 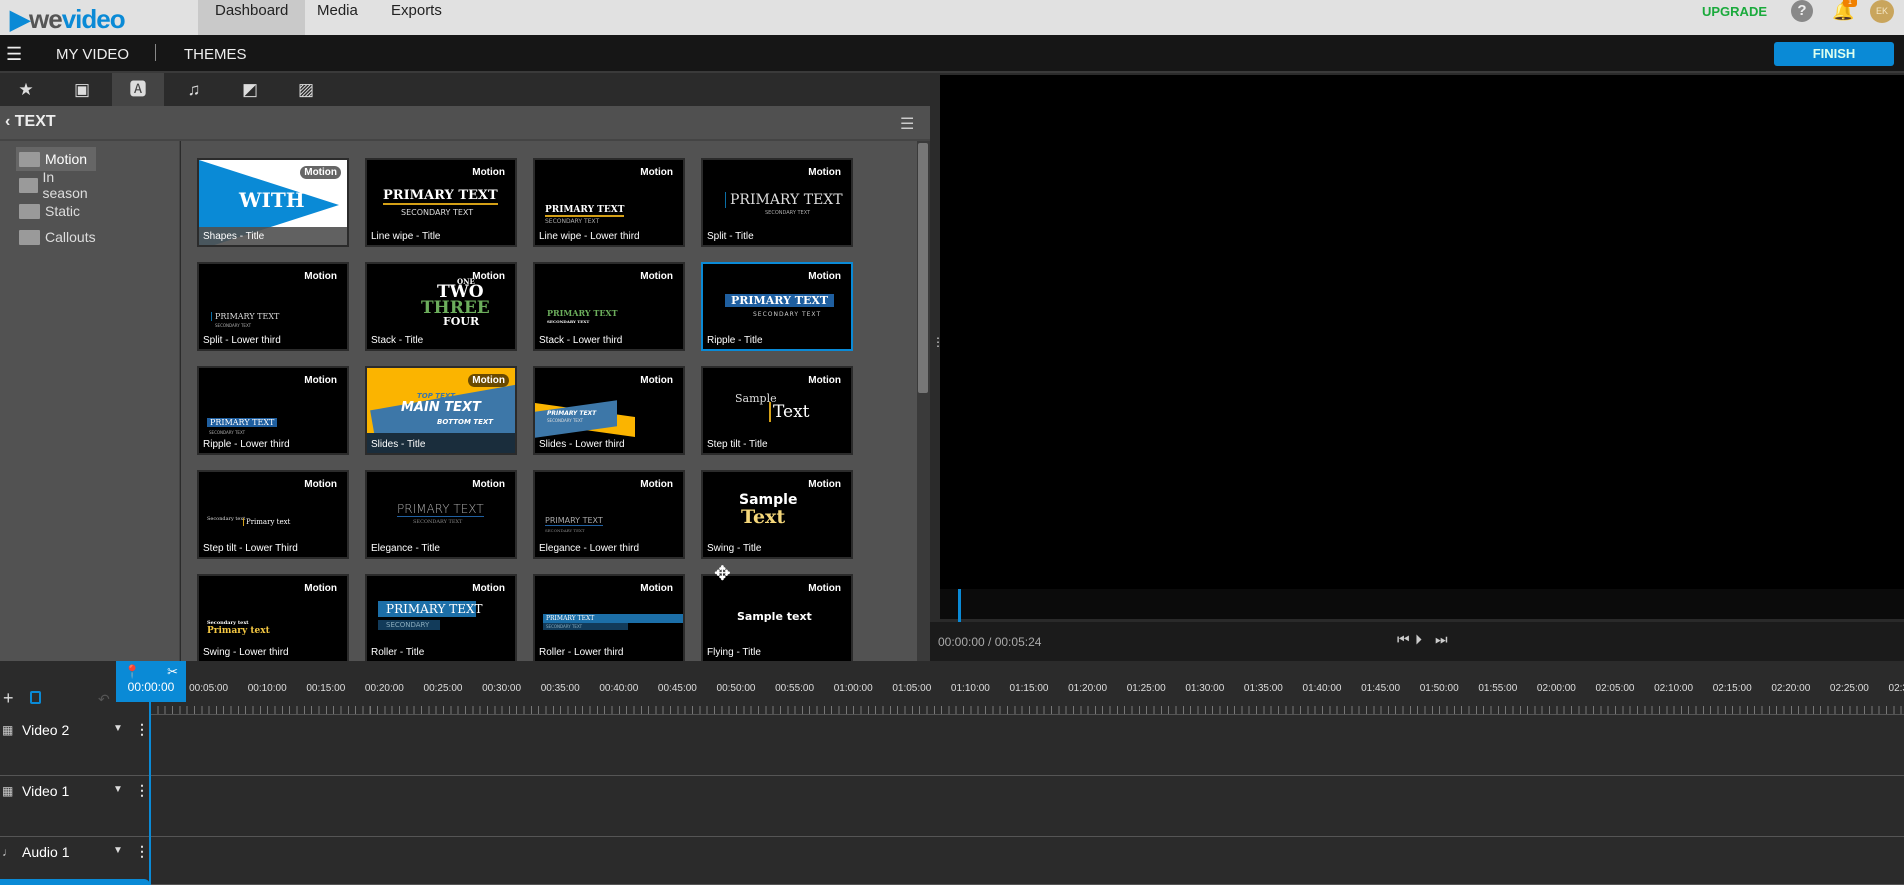 What do you see at coordinates (1732, 688) in the screenshot?
I see `ruler-tick-label: 02:15:00` at bounding box center [1732, 688].